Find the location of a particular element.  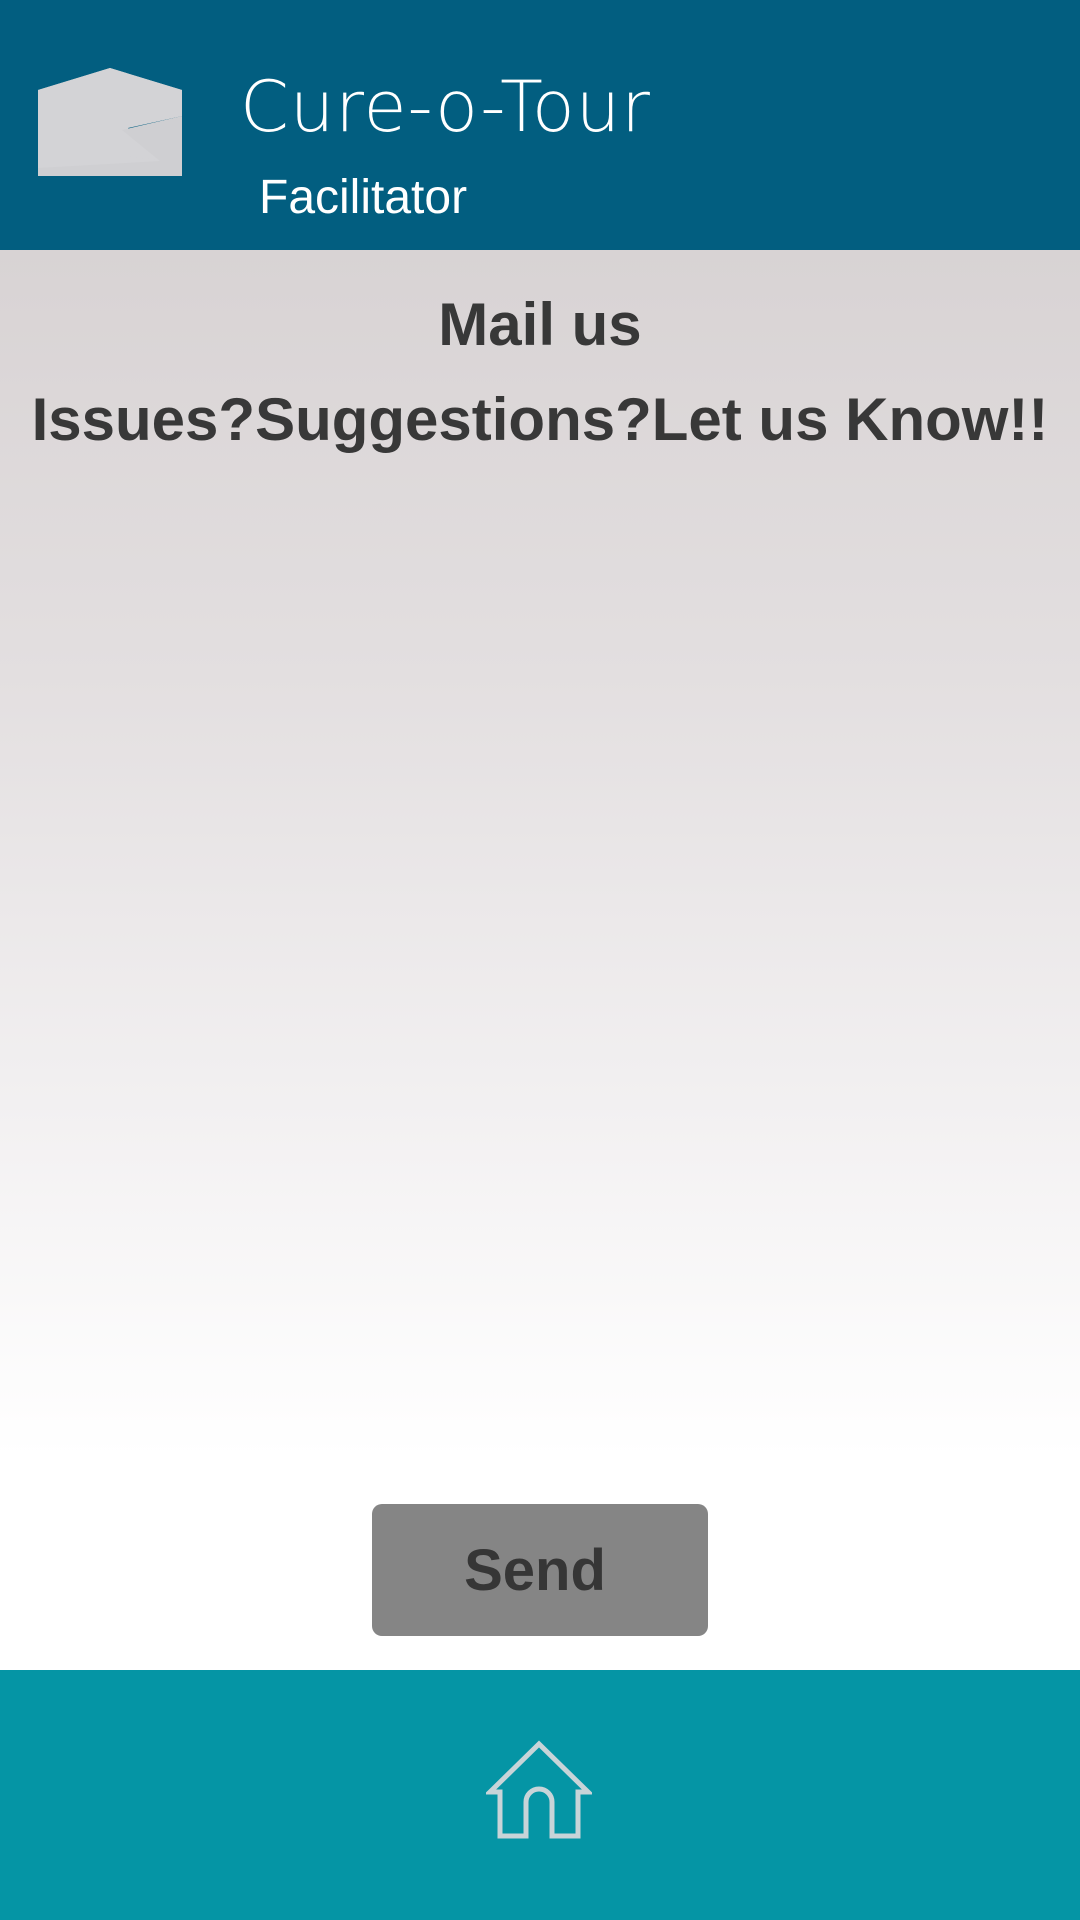

app-header: Cure-o-Tour Facilitator is located at coordinates (540, 125).